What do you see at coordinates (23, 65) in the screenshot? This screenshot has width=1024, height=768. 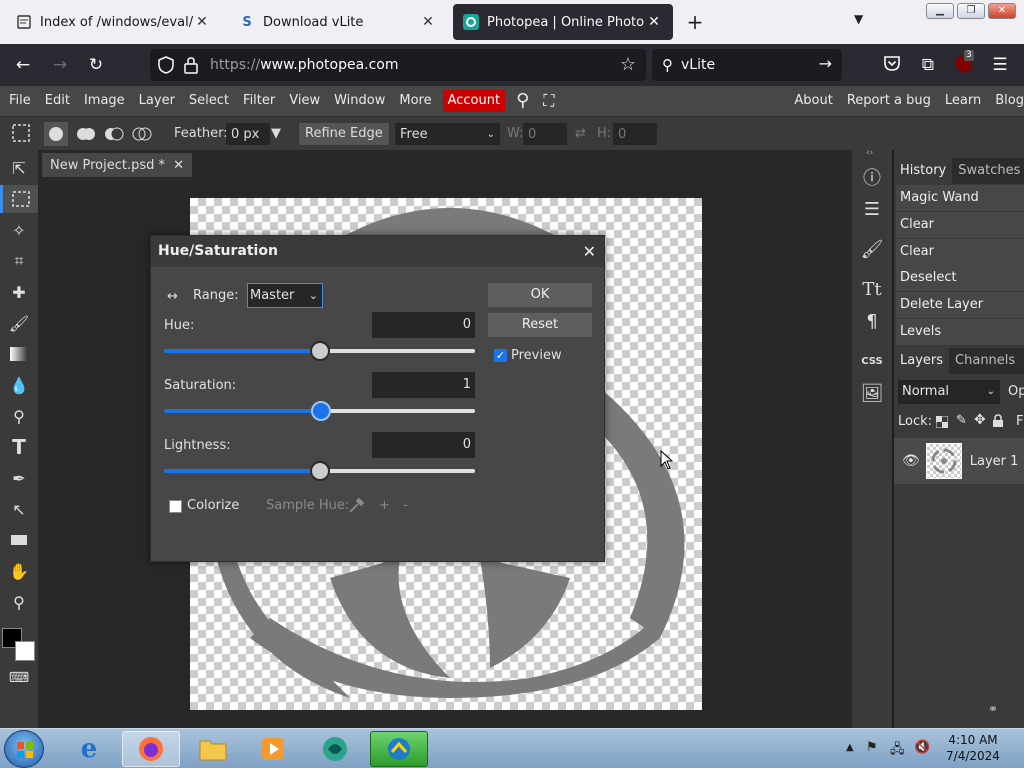 I see `back-icon: ←` at bounding box center [23, 65].